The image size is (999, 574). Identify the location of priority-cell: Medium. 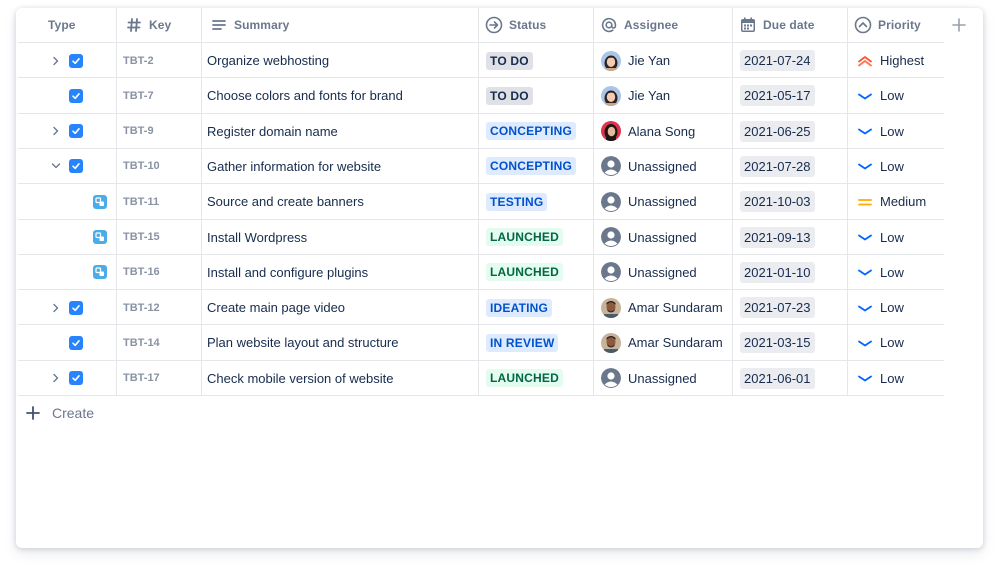
(896, 201).